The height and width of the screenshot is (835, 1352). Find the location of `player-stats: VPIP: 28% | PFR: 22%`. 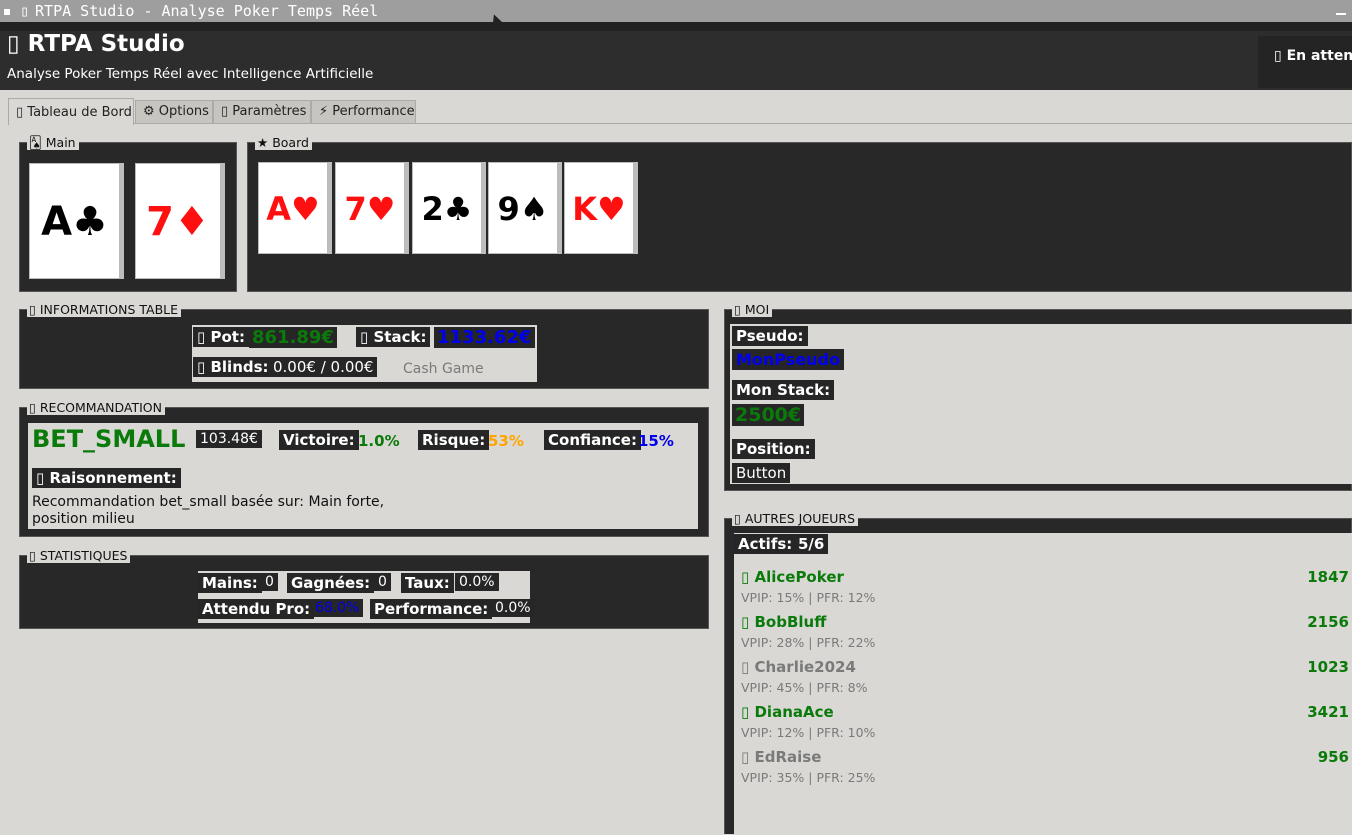

player-stats: VPIP: 28% | PFR: 22% is located at coordinates (808, 642).